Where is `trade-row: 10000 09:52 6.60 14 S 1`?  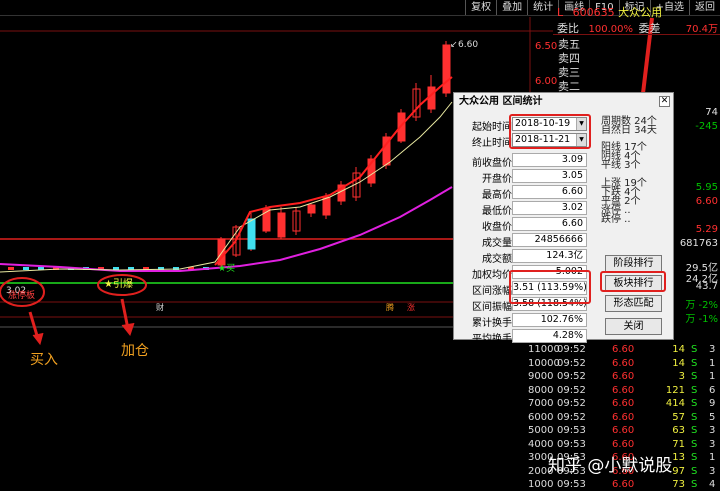 trade-row: 10000 09:52 6.60 14 S 1 is located at coordinates (624, 363).